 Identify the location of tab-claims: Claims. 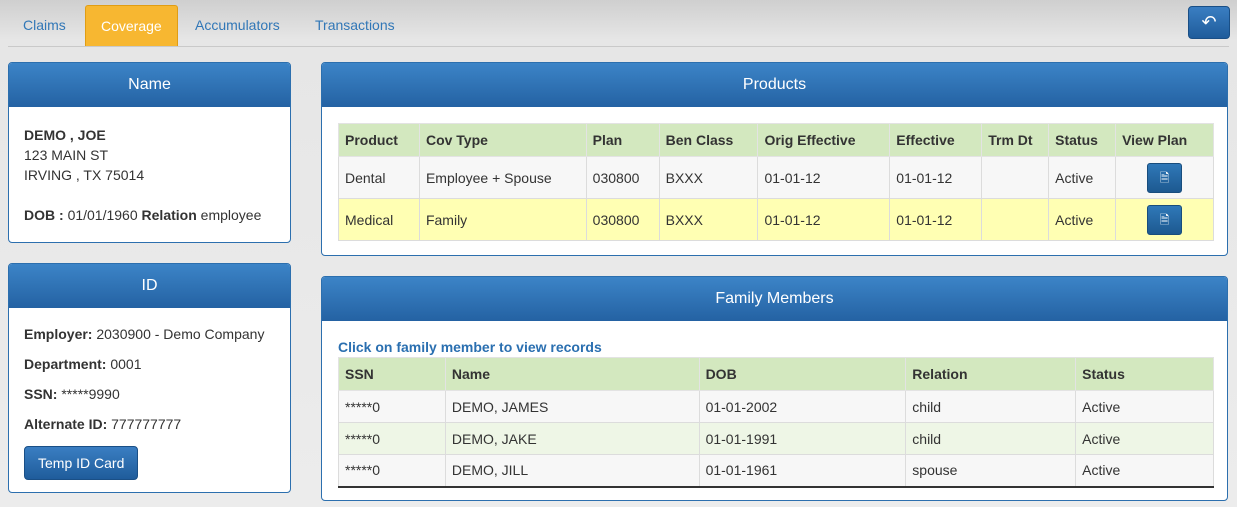
(44, 25).